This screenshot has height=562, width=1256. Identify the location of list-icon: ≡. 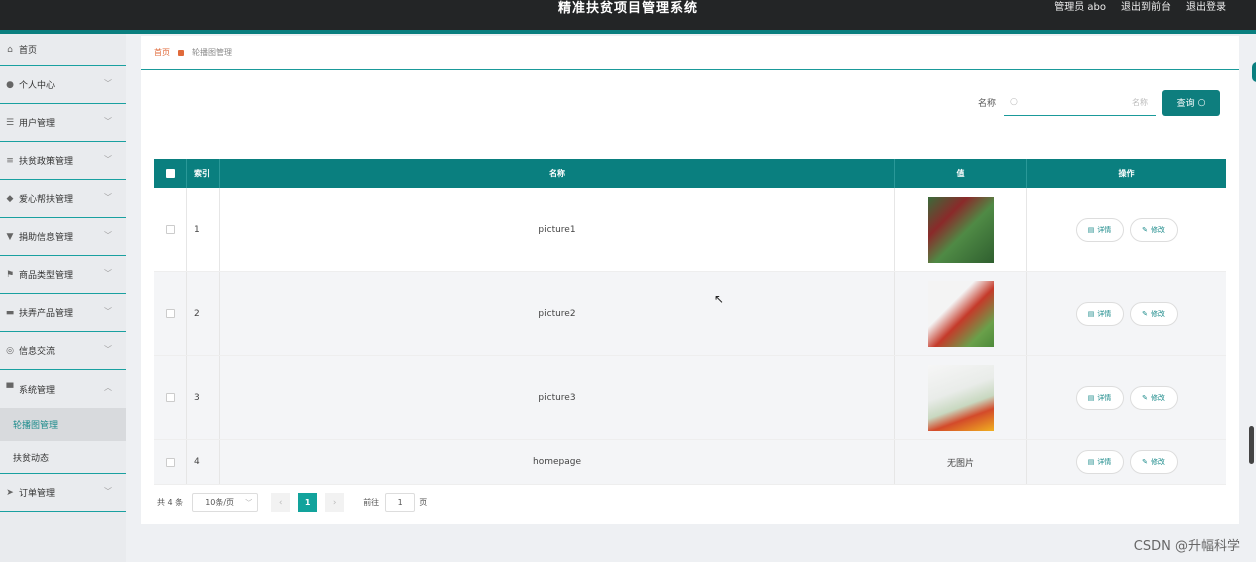
(10, 160).